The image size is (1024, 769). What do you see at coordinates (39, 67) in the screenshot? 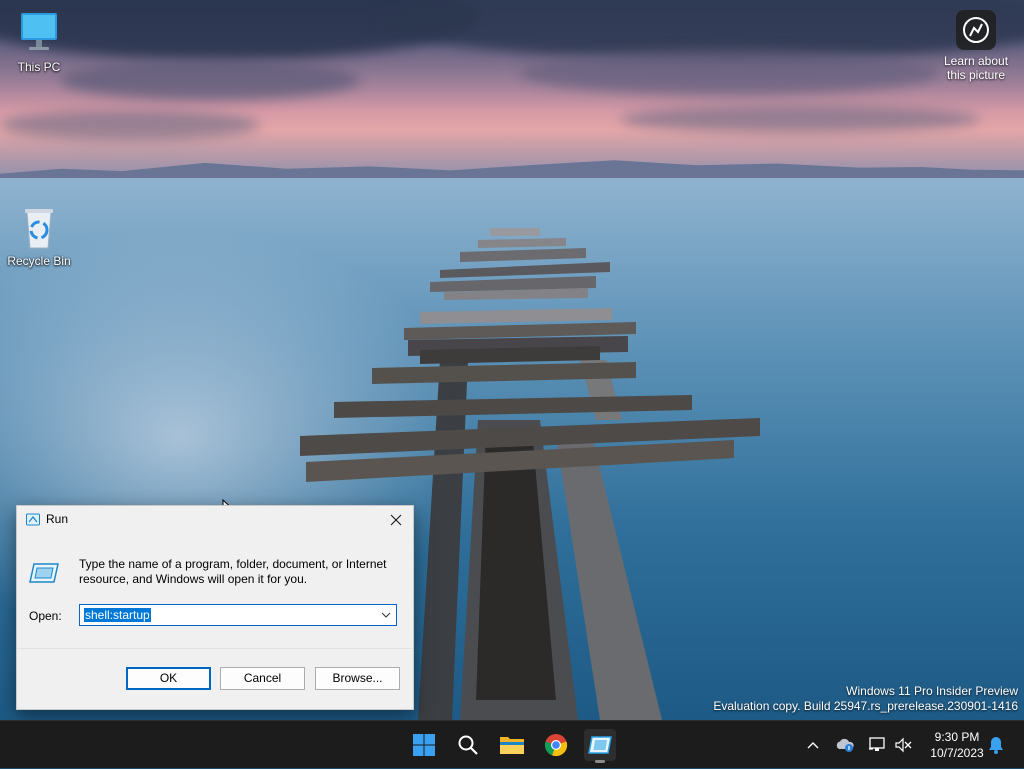
I see `desktop-icon-label: This PC` at bounding box center [39, 67].